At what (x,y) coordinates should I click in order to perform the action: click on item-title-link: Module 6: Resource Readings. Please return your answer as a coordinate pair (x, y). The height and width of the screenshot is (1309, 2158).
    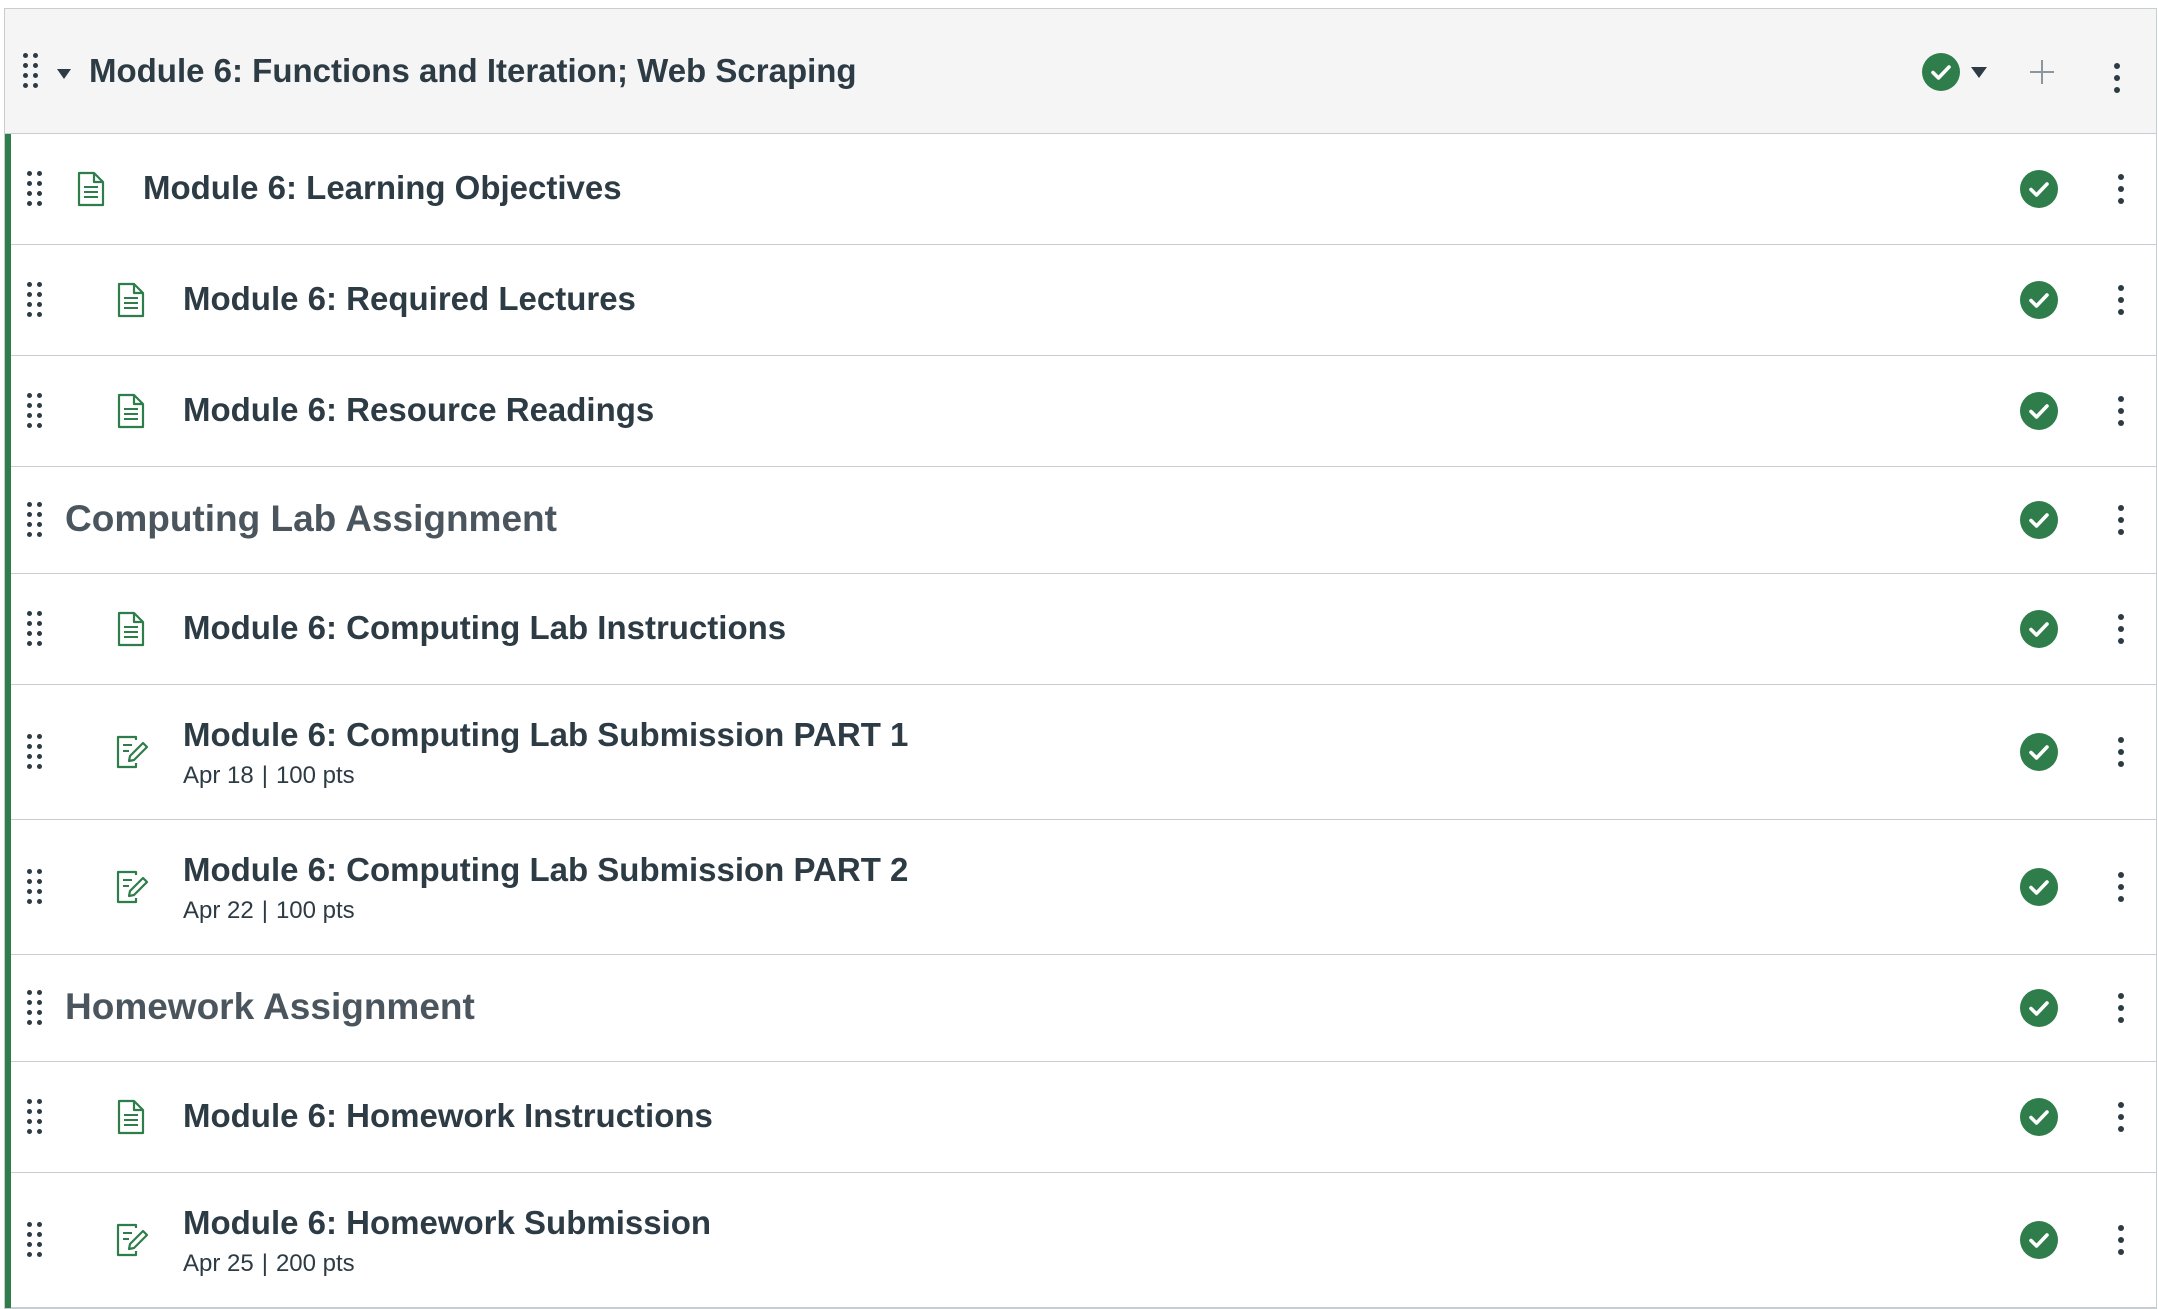
    Looking at the image, I should click on (418, 410).